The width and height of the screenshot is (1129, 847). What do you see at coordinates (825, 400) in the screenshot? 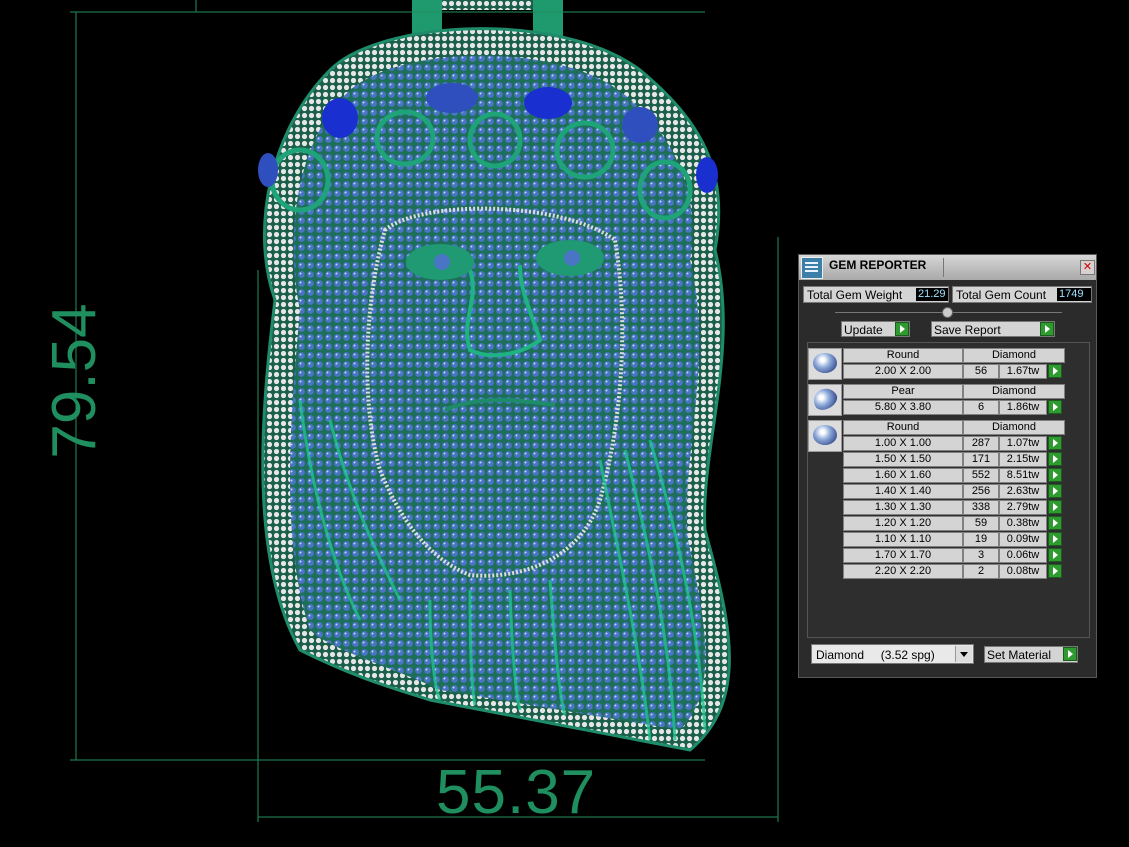
I see `pear-gem-icon` at bounding box center [825, 400].